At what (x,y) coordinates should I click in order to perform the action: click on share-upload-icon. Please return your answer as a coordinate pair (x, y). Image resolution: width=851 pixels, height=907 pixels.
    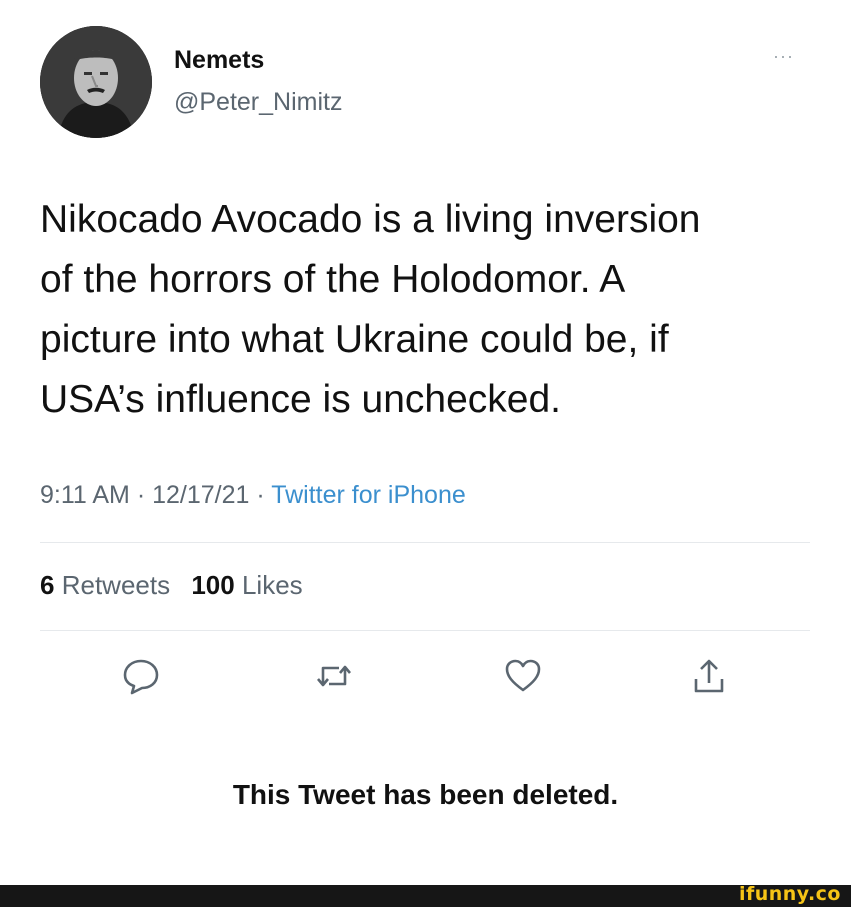
    Looking at the image, I should click on (709, 676).